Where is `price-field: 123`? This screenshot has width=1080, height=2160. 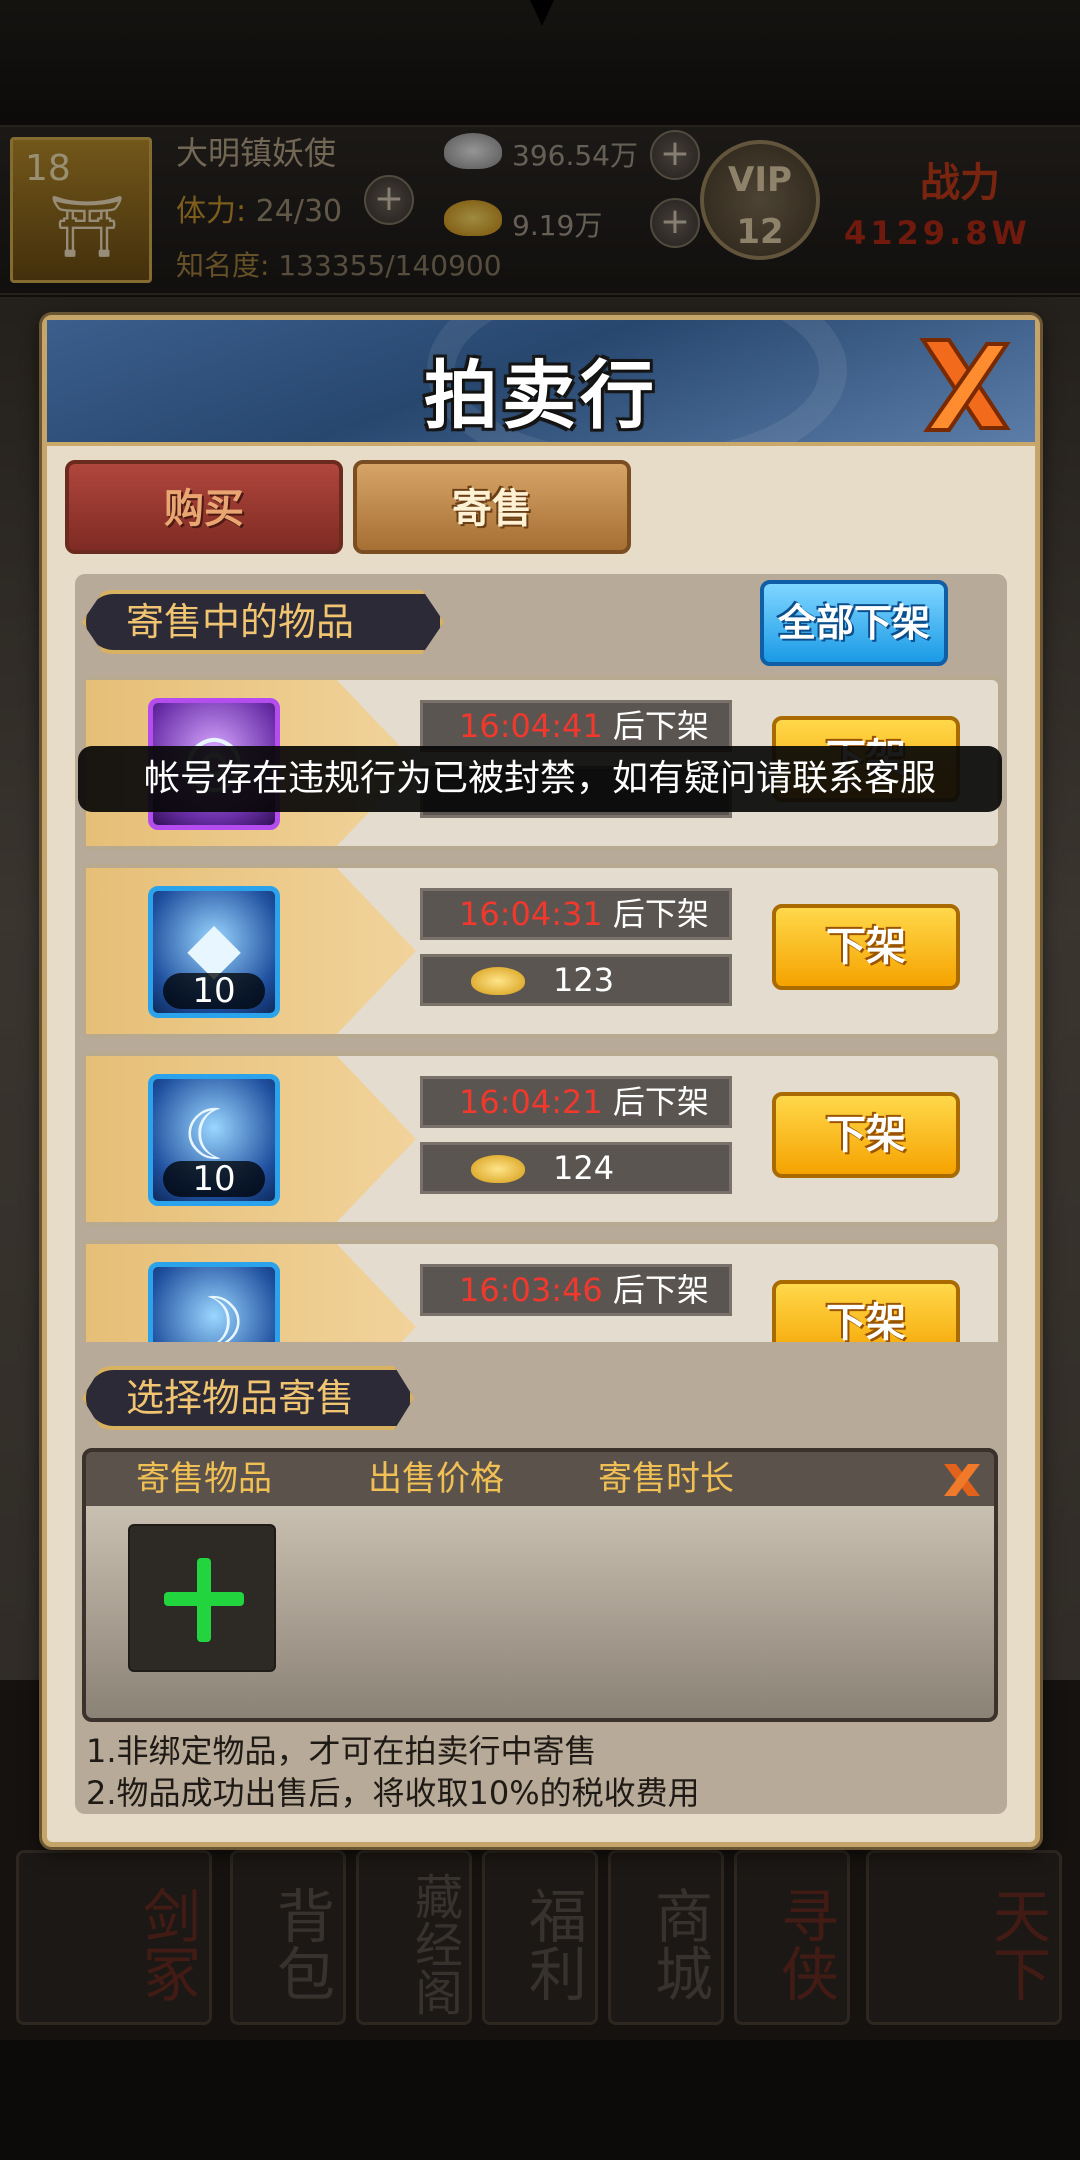 price-field: 123 is located at coordinates (576, 980).